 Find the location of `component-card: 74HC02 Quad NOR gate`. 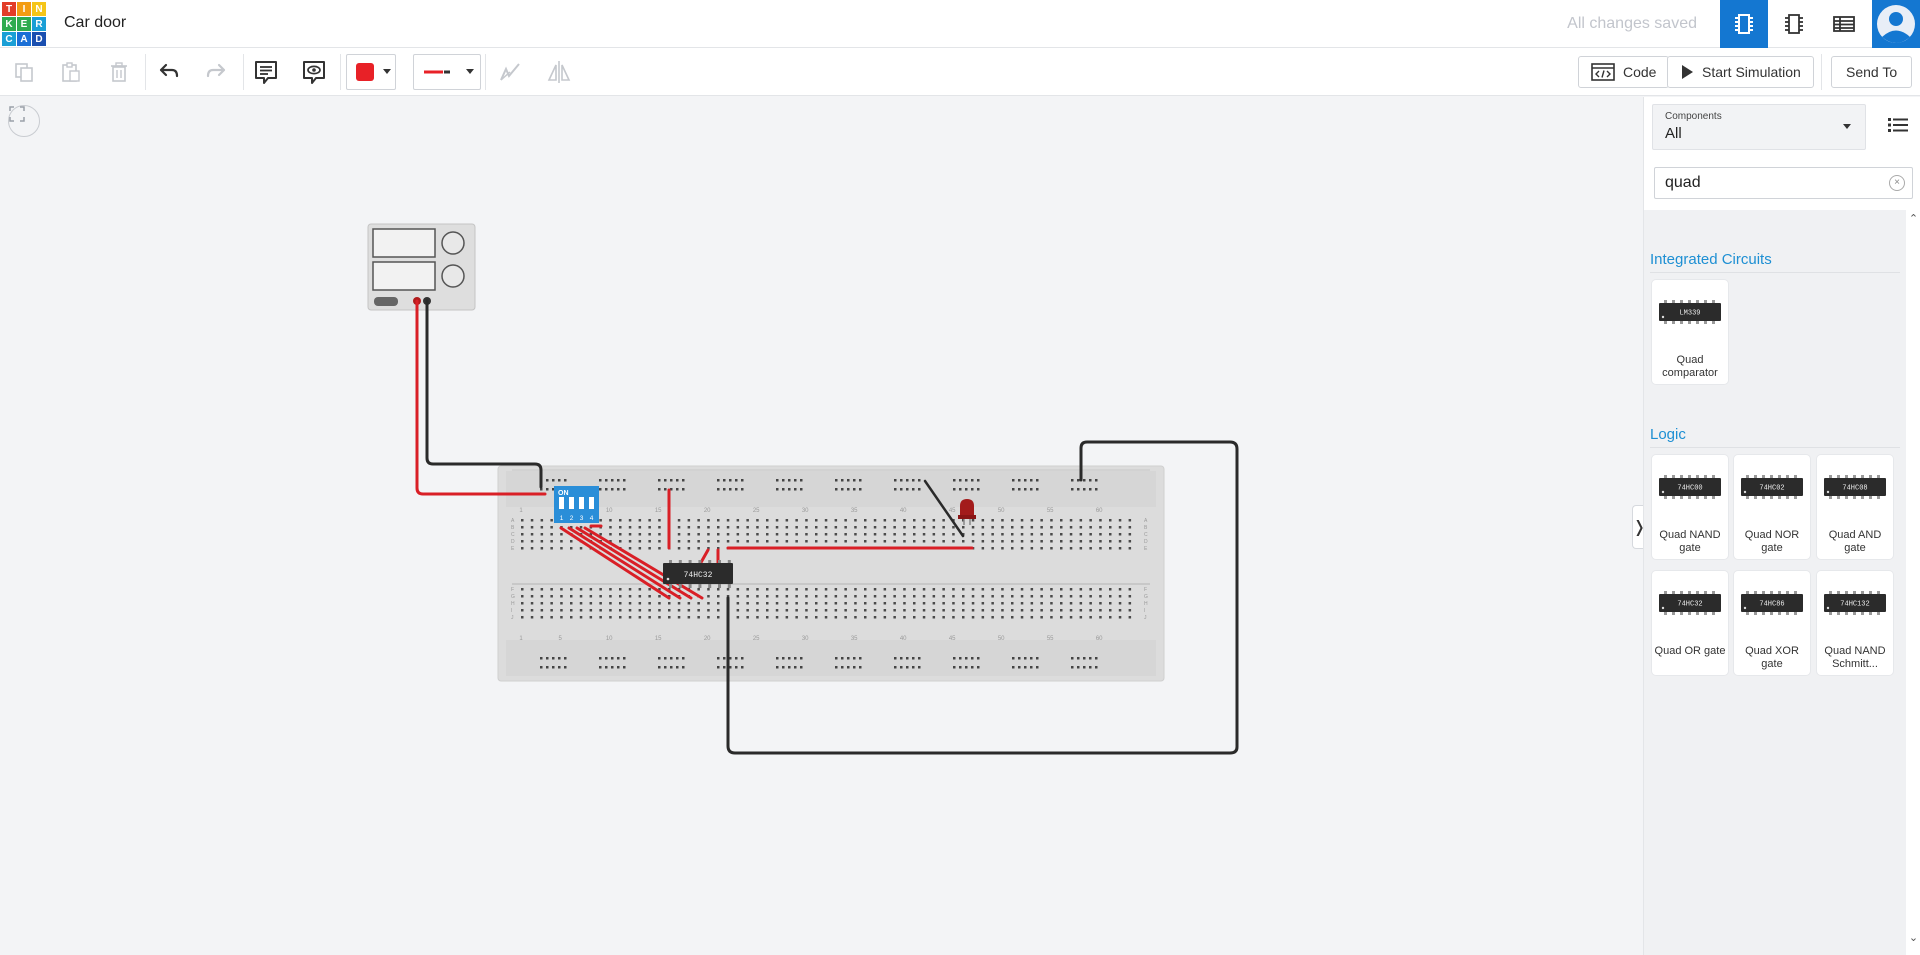

component-card: 74HC02 Quad NOR gate is located at coordinates (1772, 507).